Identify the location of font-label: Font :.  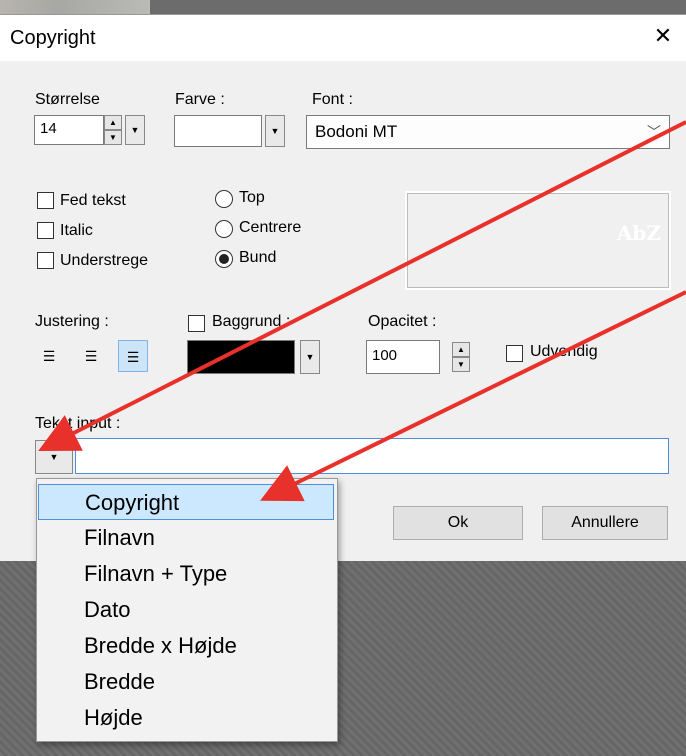
(332, 99).